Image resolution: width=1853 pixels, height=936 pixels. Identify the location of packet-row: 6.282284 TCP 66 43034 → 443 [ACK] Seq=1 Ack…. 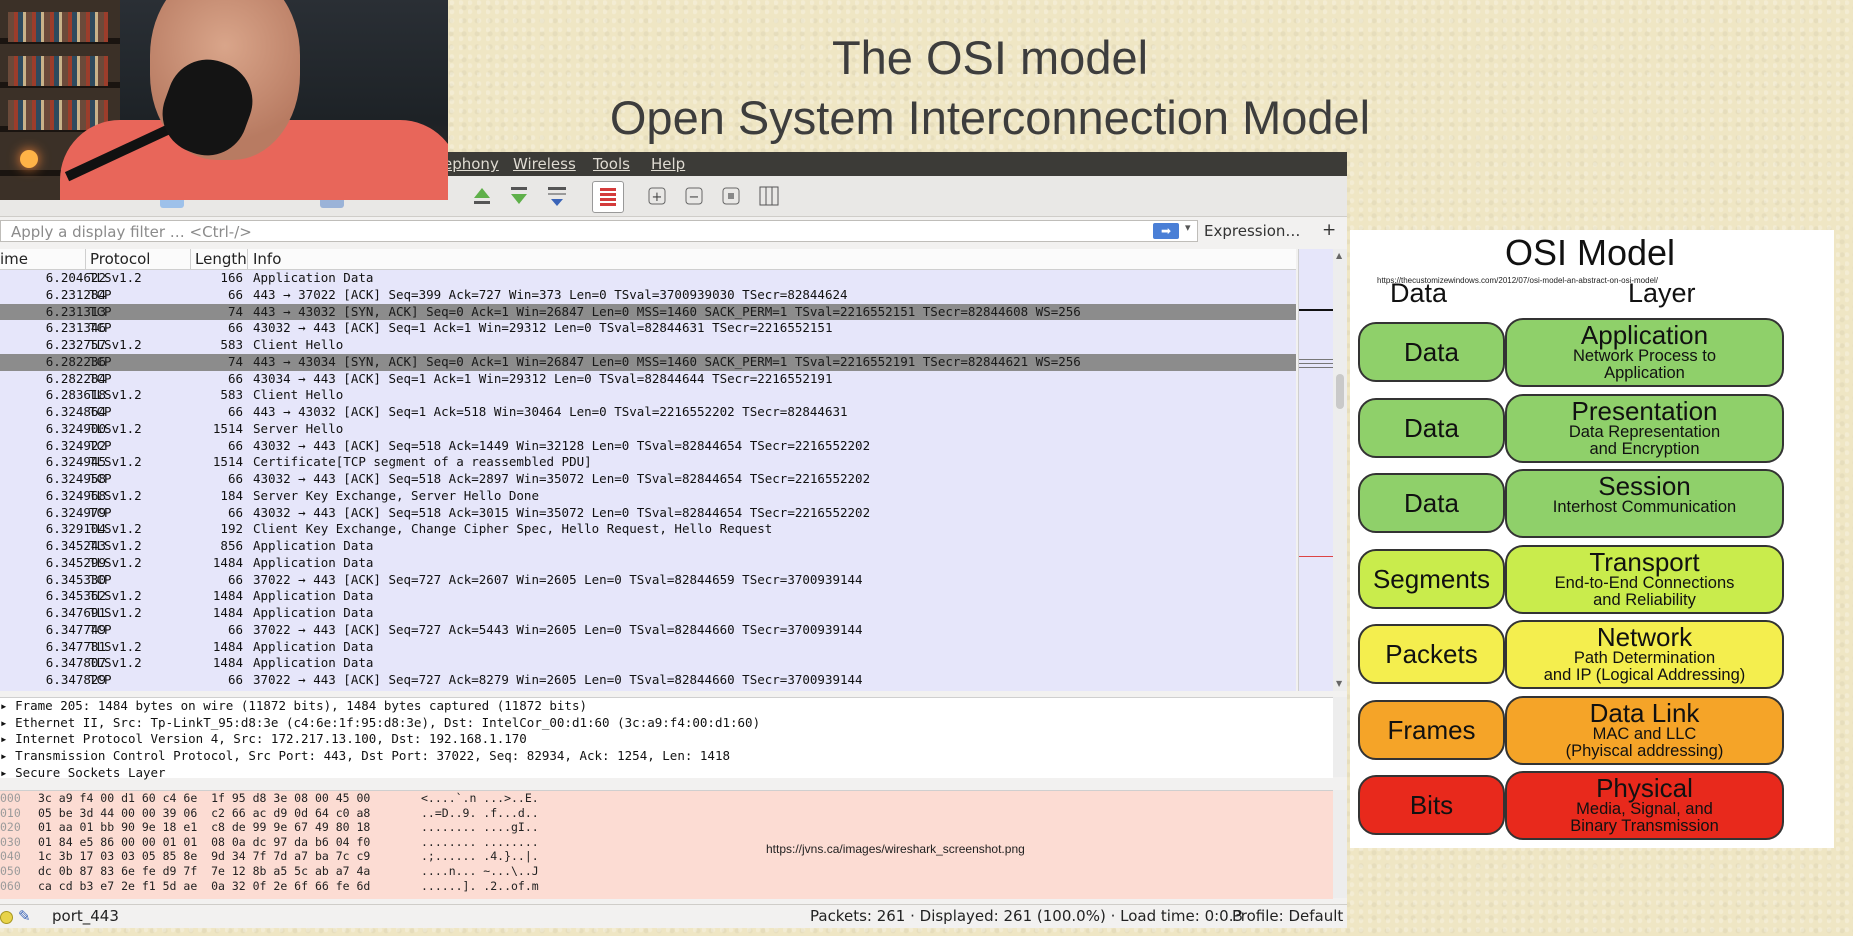
(648, 379).